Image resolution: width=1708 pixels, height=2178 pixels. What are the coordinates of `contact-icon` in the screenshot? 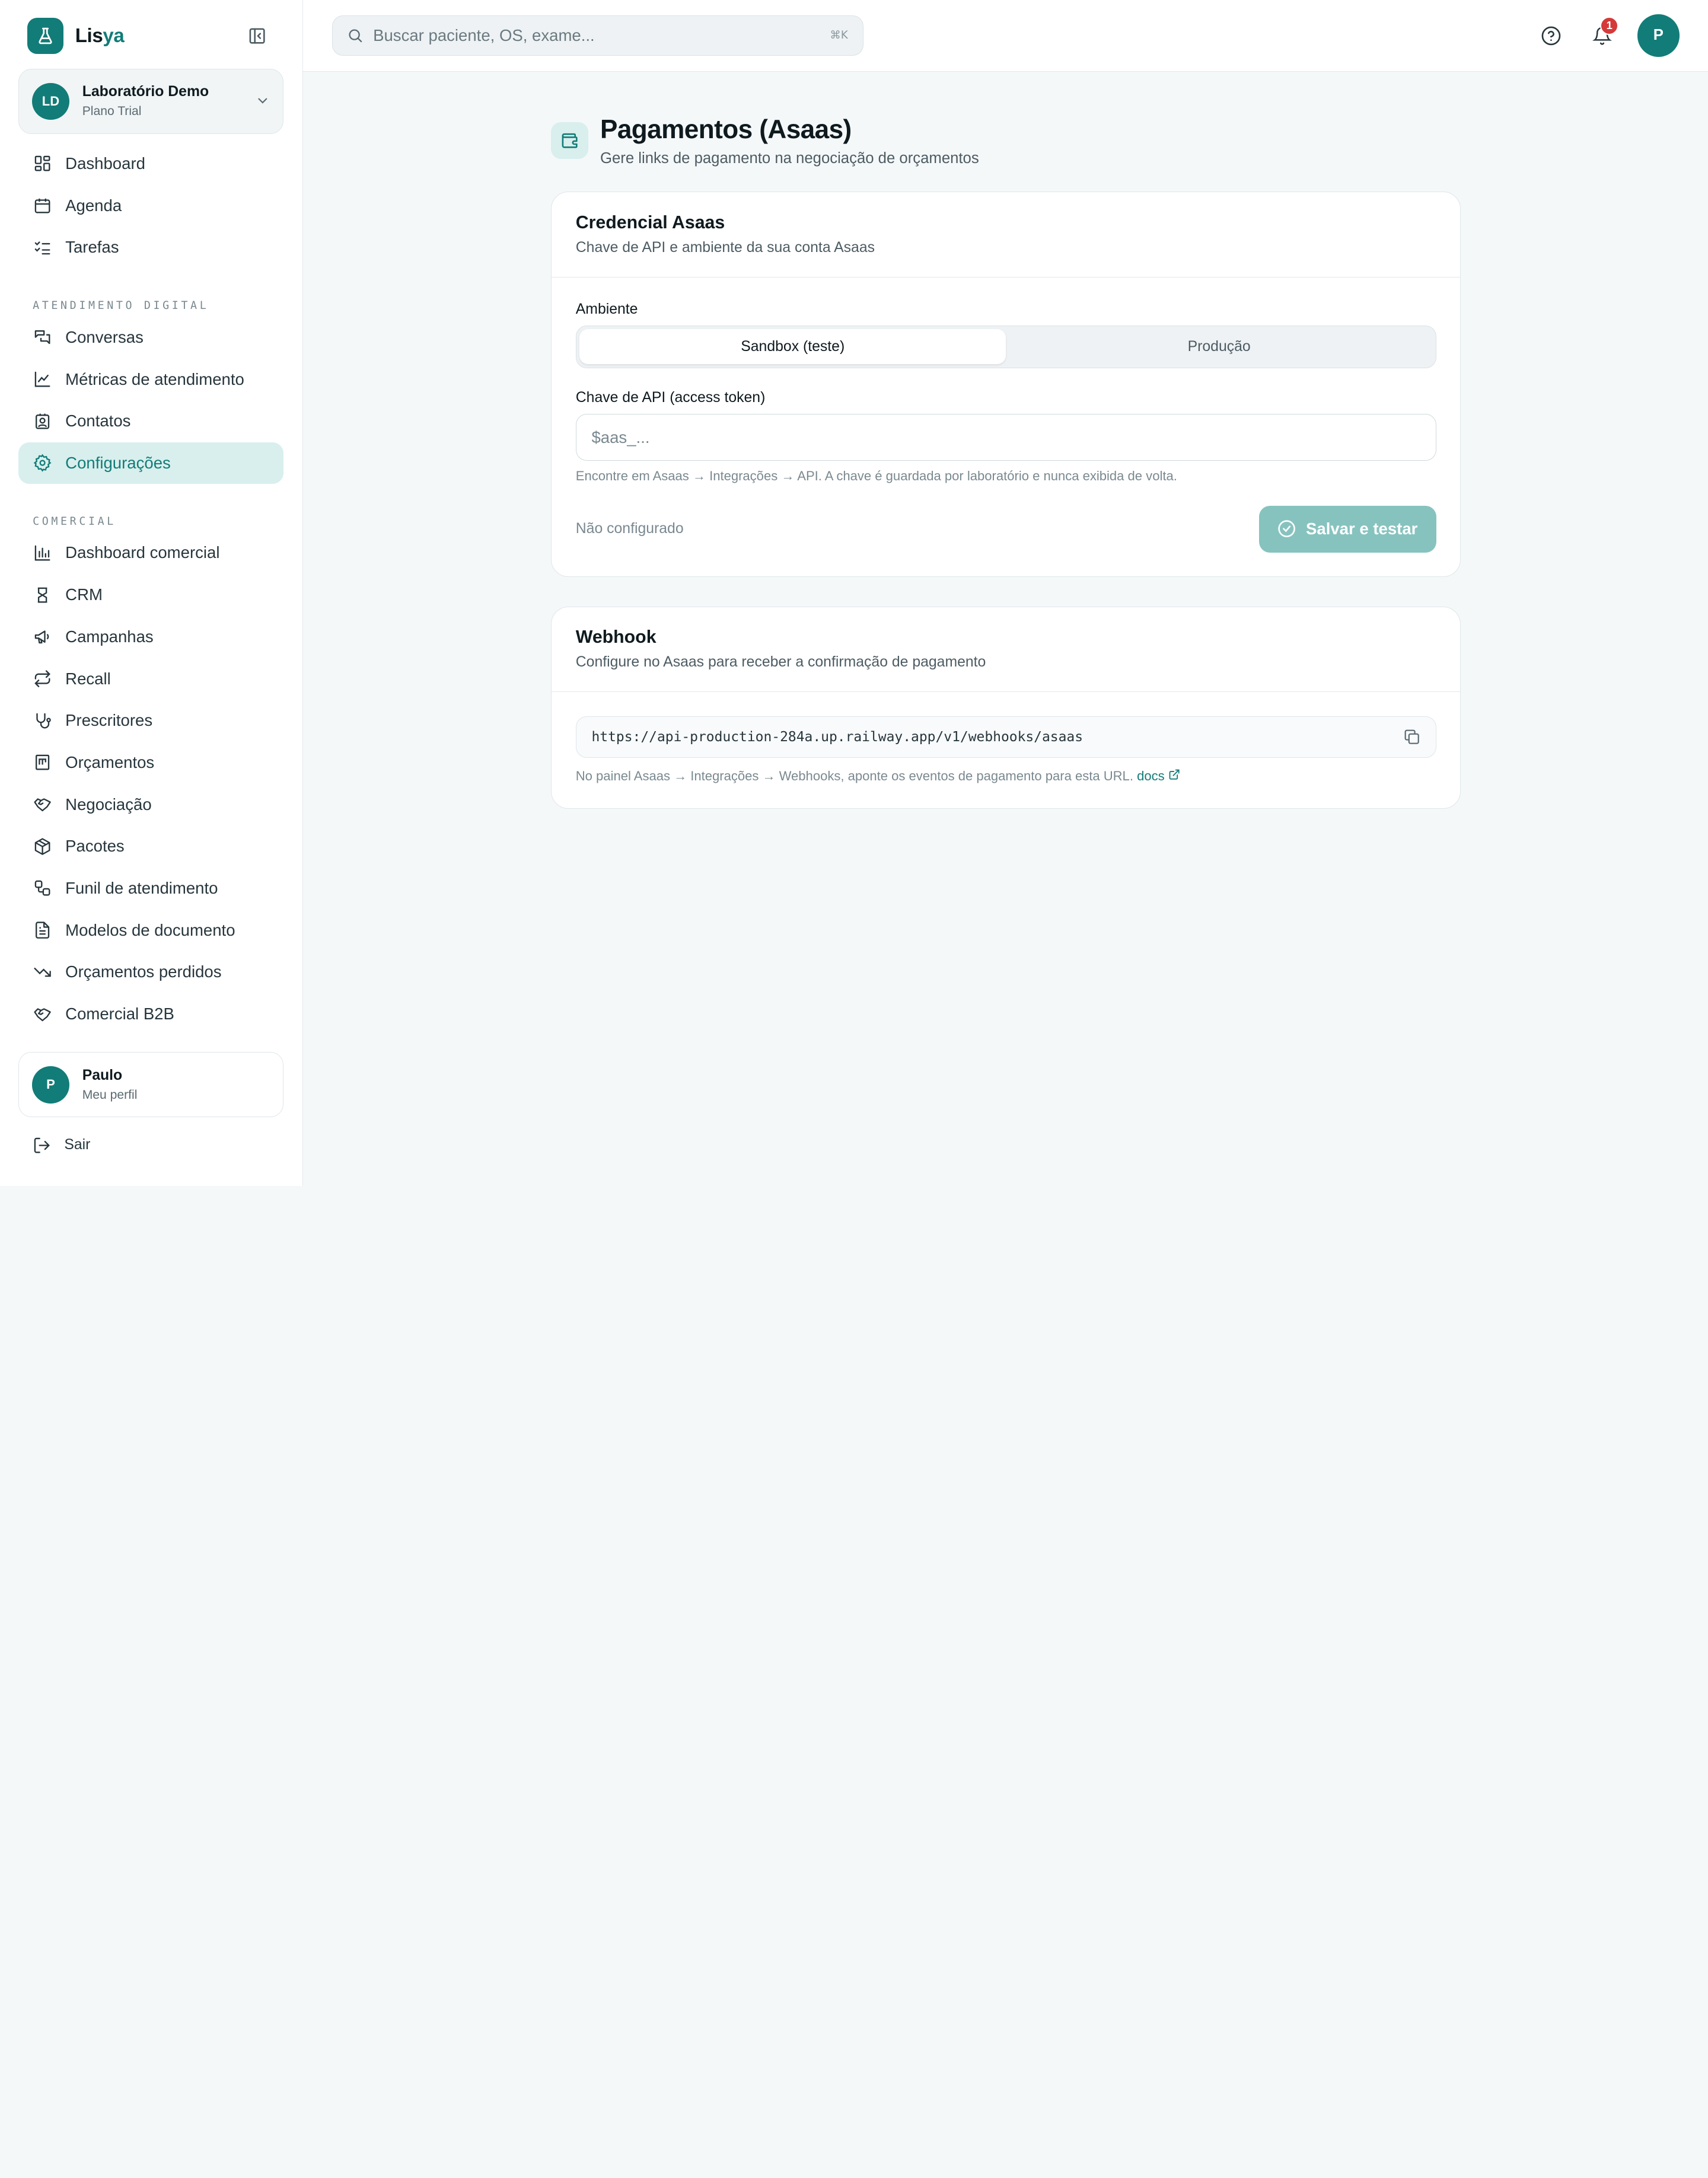 It's located at (43, 422).